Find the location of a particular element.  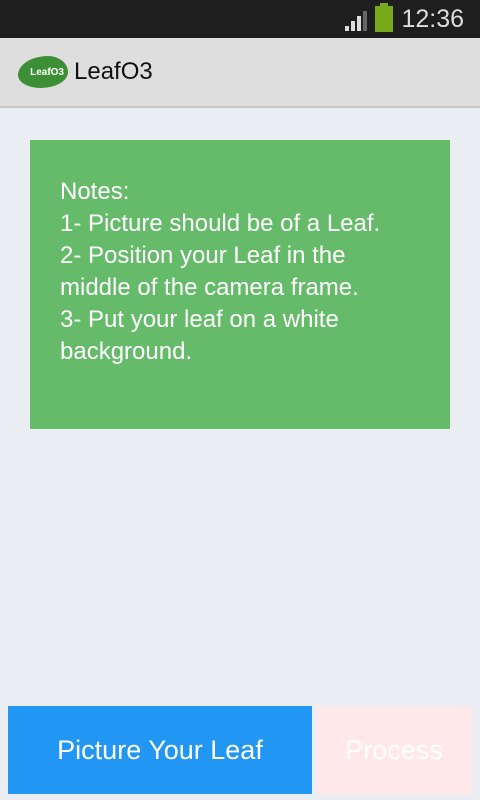

picture-your-leaf-button: Picture Your Leaf is located at coordinates (160, 750).